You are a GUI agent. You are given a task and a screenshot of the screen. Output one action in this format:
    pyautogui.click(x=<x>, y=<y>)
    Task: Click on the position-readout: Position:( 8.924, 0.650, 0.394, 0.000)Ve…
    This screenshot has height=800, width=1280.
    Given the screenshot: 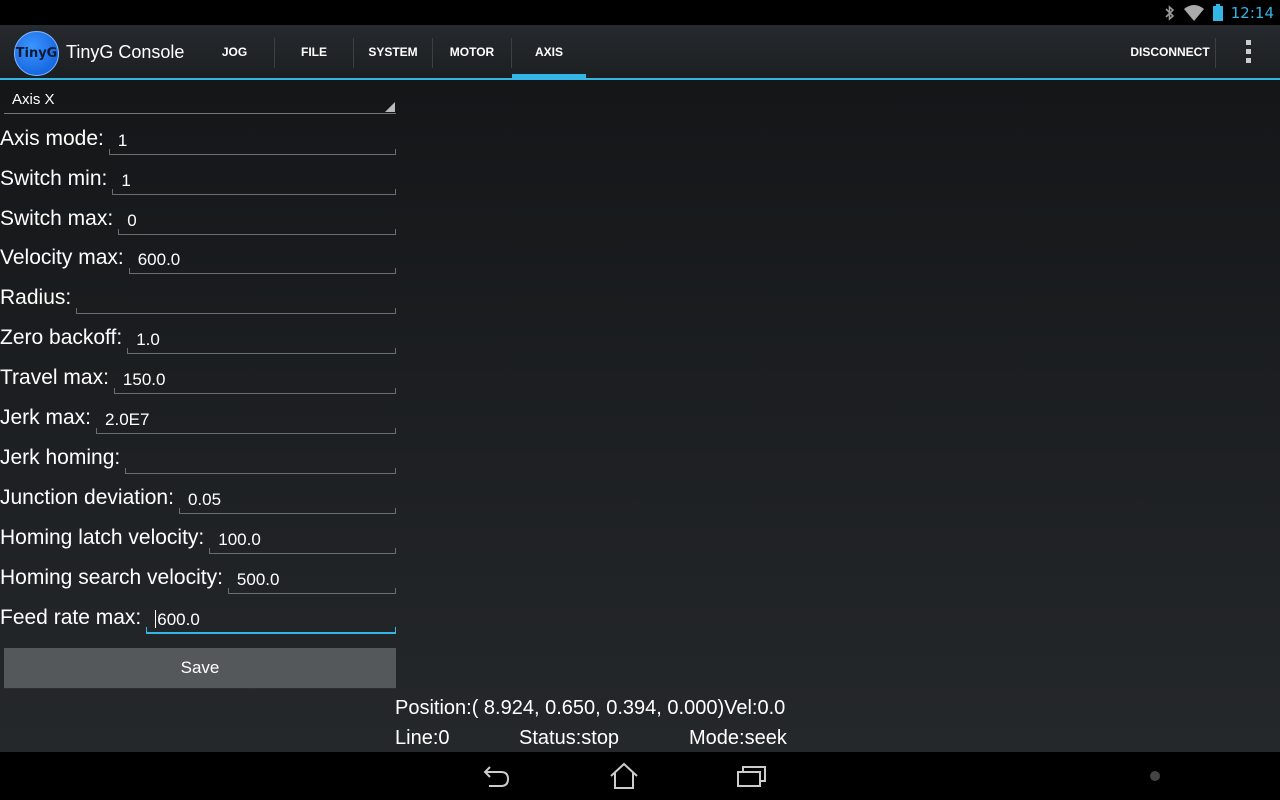 What is the action you would take?
    pyautogui.click(x=590, y=708)
    